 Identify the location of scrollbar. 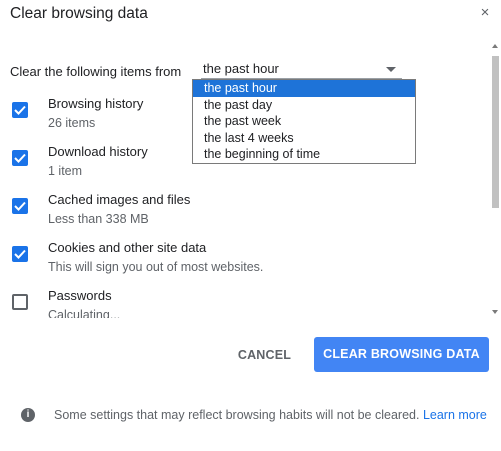
(495, 179).